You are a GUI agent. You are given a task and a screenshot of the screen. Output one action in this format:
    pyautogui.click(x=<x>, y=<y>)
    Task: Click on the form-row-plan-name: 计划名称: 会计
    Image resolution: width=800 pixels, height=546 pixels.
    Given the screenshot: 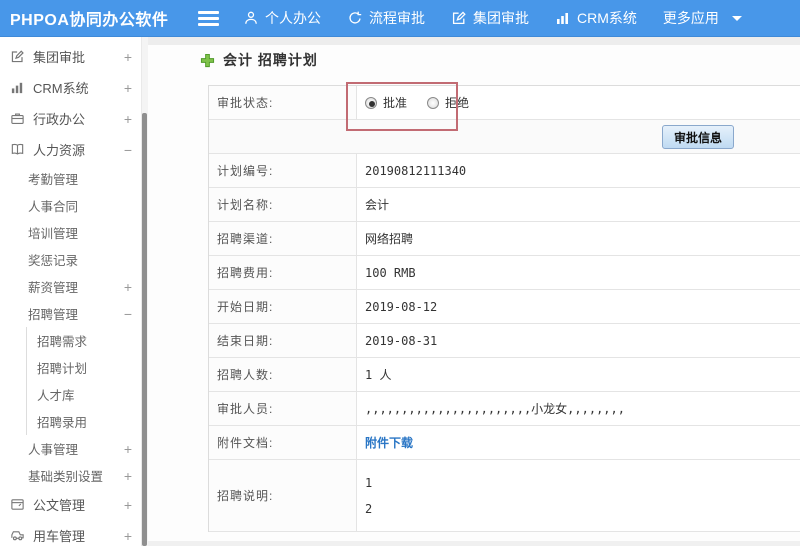 What is the action you would take?
    pyautogui.click(x=504, y=205)
    